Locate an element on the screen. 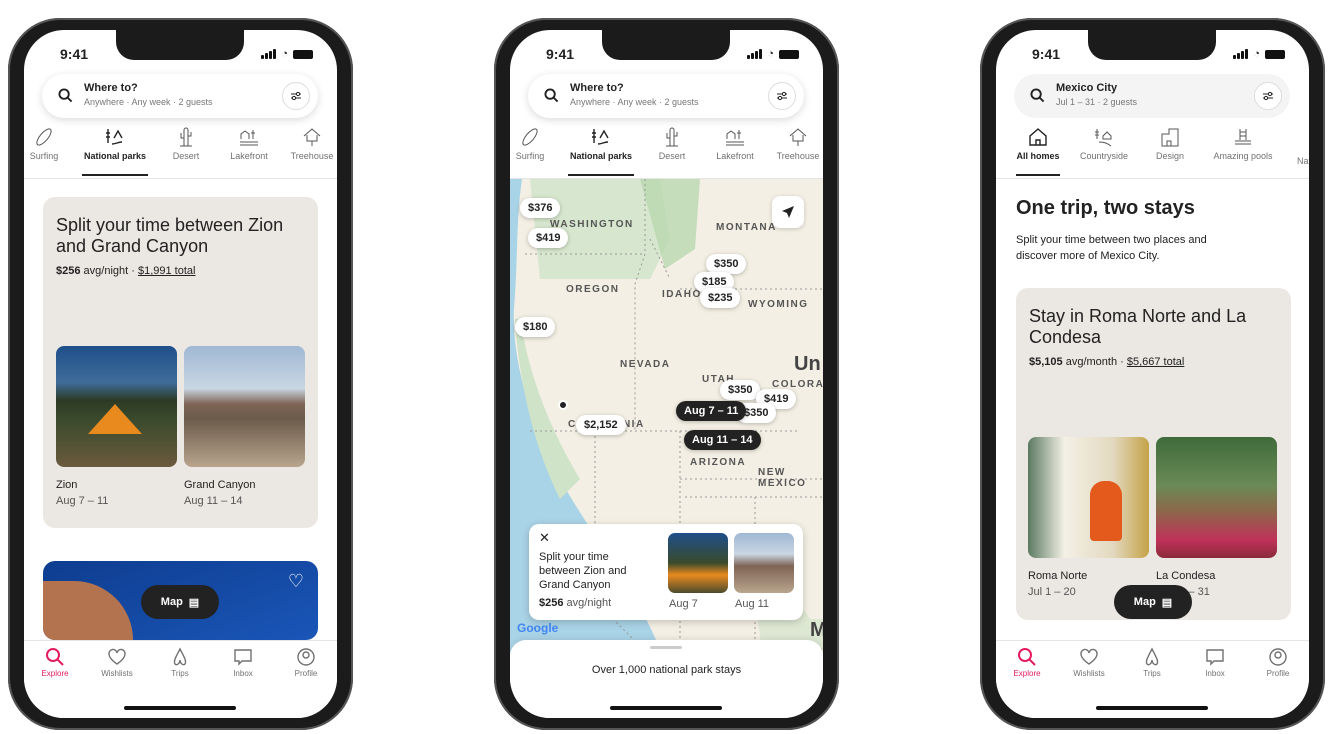 The image size is (1337, 734). category-design: Design is located at coordinates (1170, 143).